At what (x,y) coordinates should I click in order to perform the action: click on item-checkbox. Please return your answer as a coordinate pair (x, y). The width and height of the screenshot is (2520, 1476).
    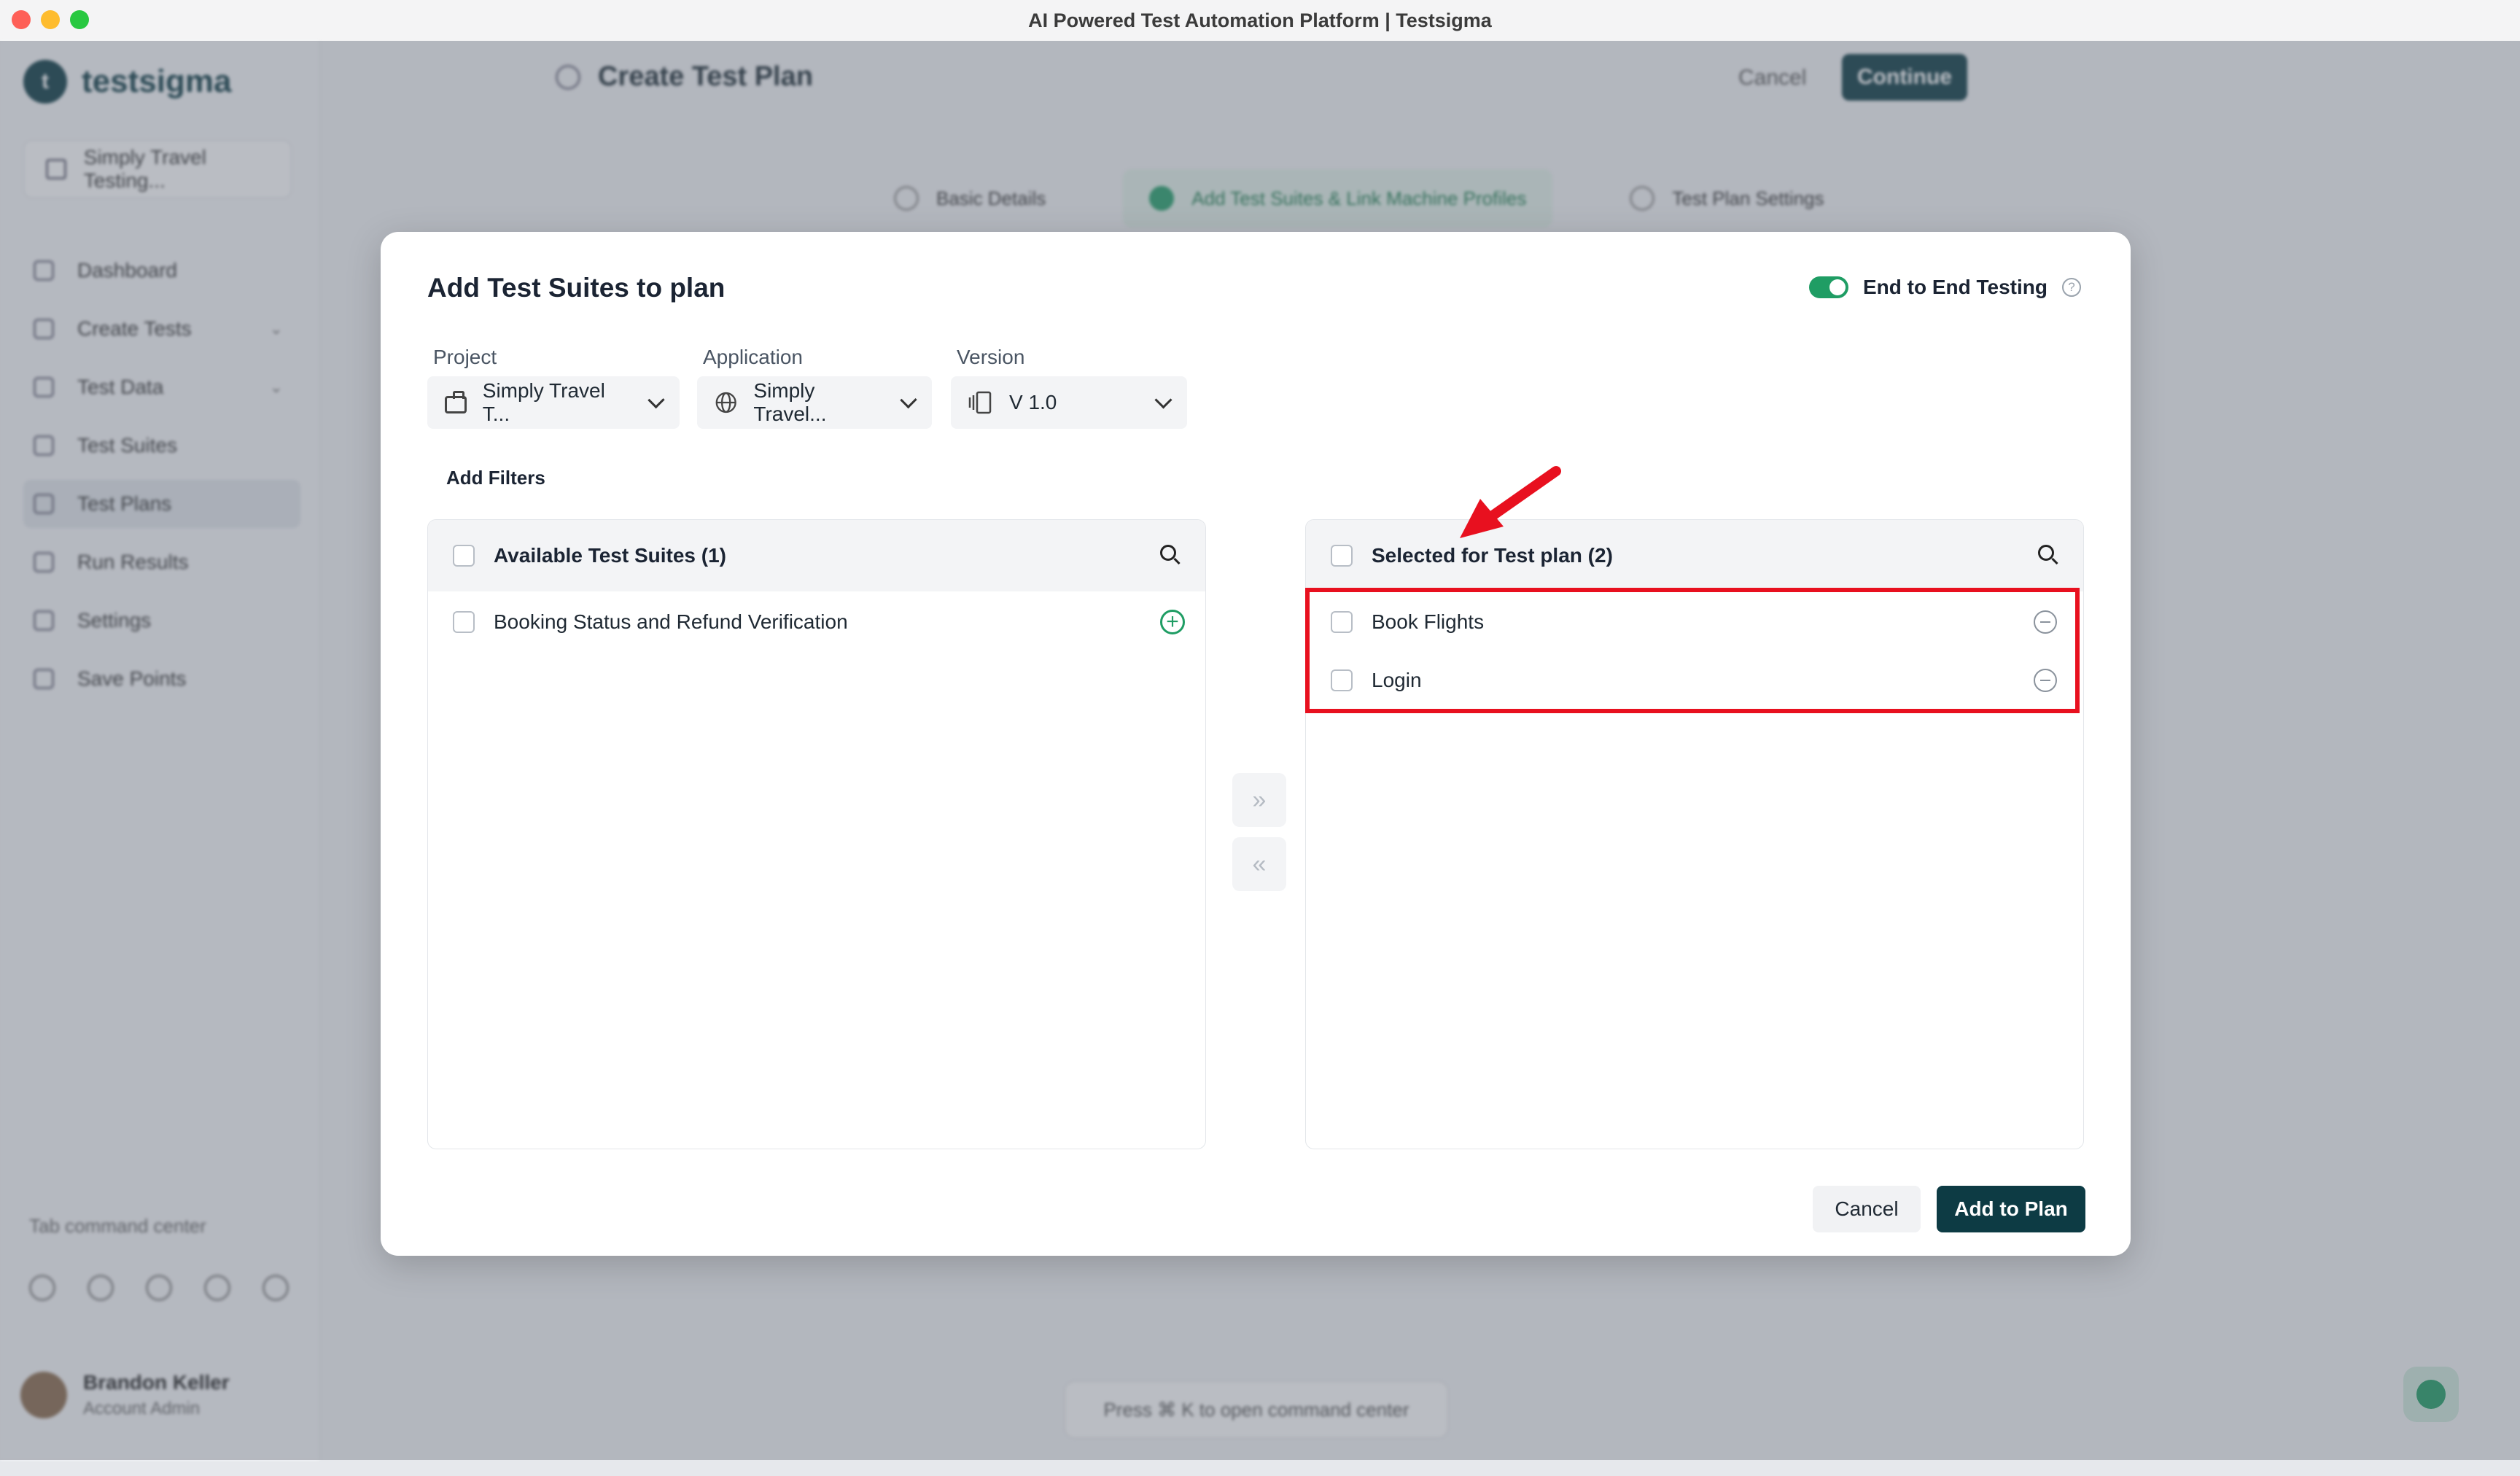
    Looking at the image, I should click on (464, 622).